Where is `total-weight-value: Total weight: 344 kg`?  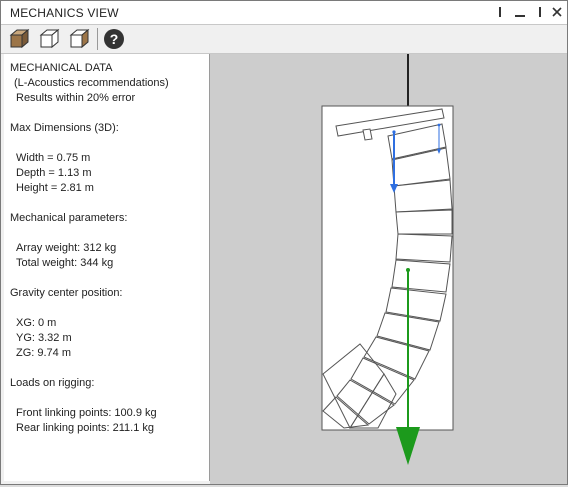
total-weight-value: Total weight: 344 kg is located at coordinates (65, 263).